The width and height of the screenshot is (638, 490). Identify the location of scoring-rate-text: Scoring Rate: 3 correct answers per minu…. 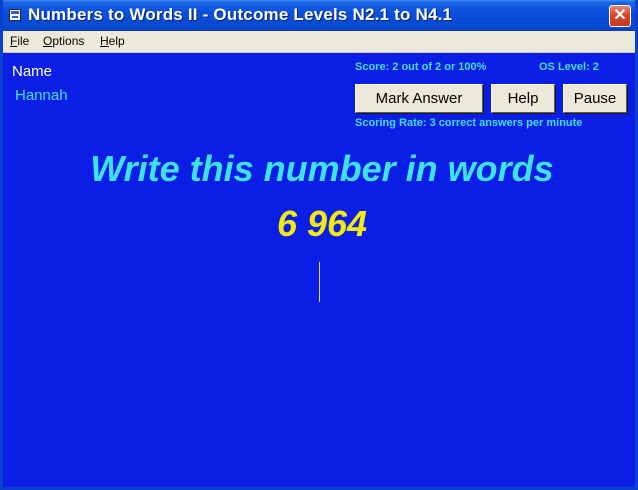
(469, 123).